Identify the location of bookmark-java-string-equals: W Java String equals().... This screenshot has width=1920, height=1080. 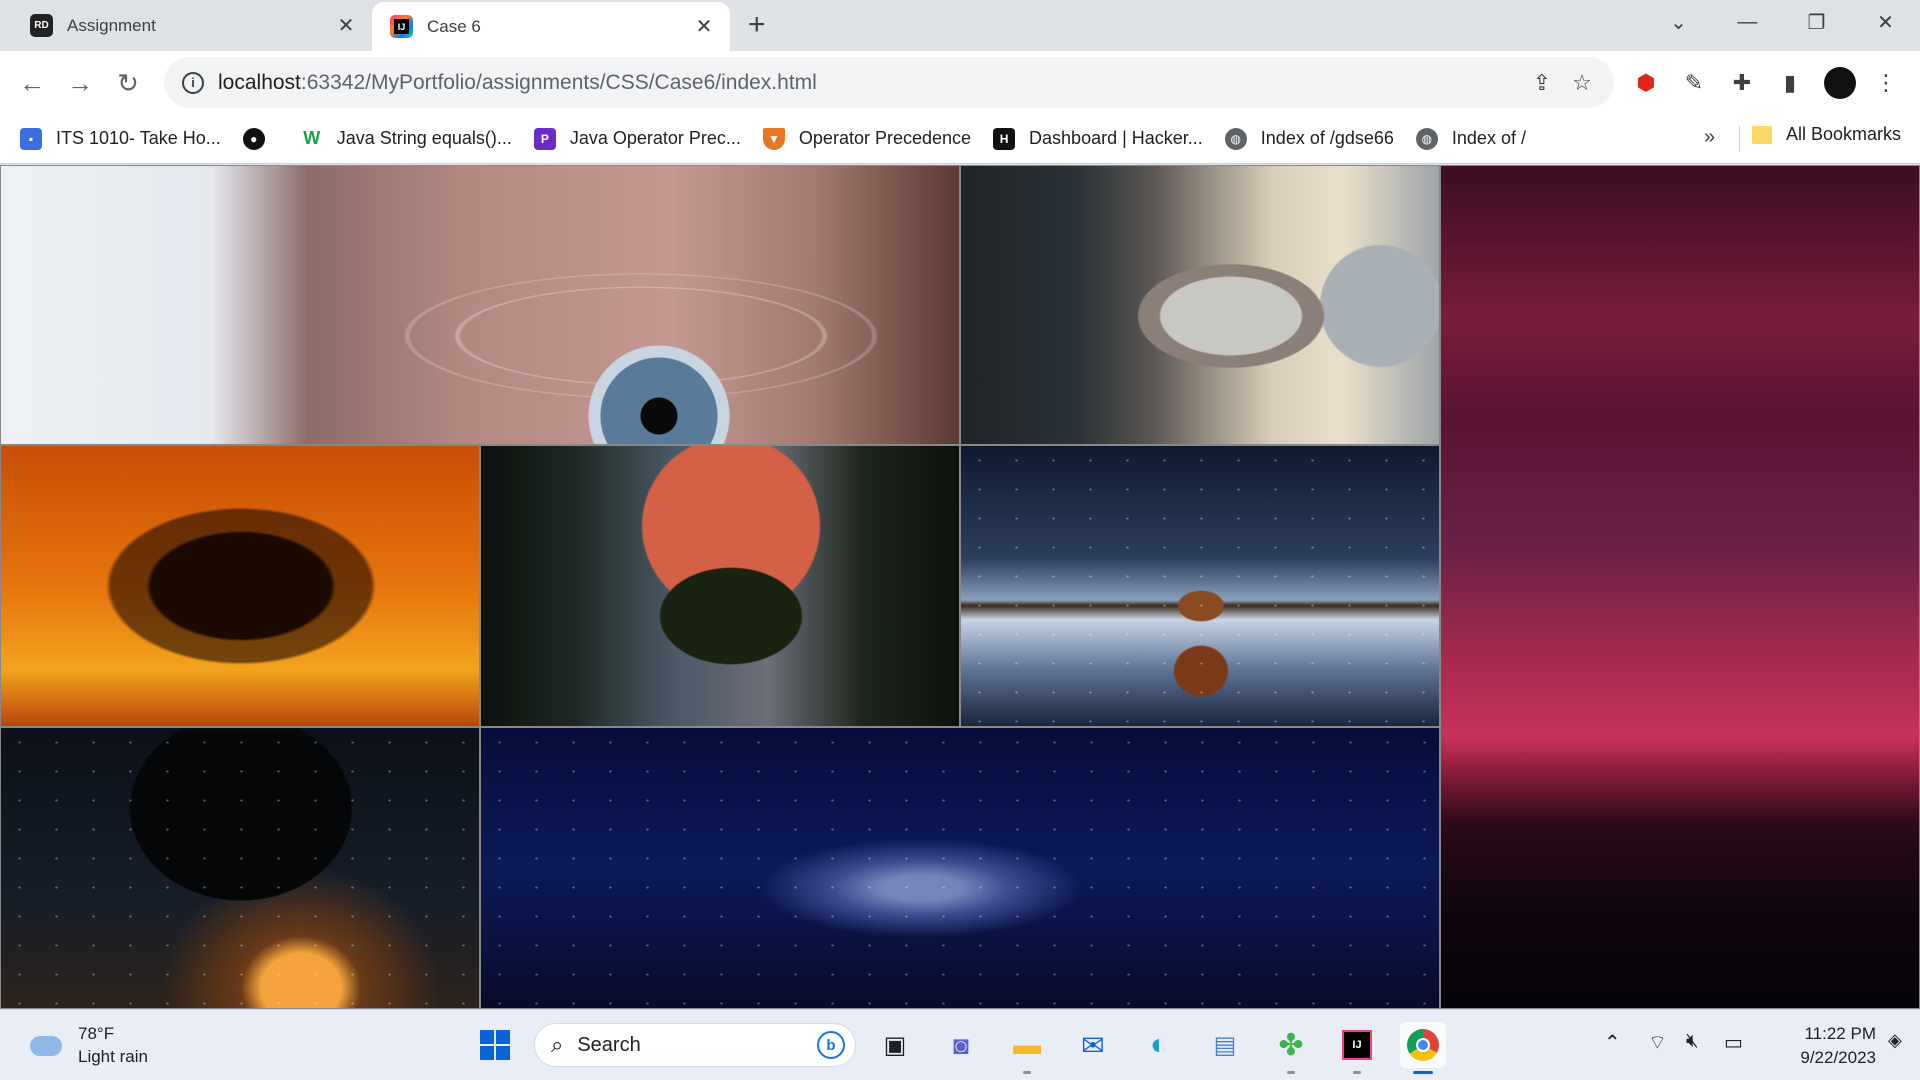
(406, 139).